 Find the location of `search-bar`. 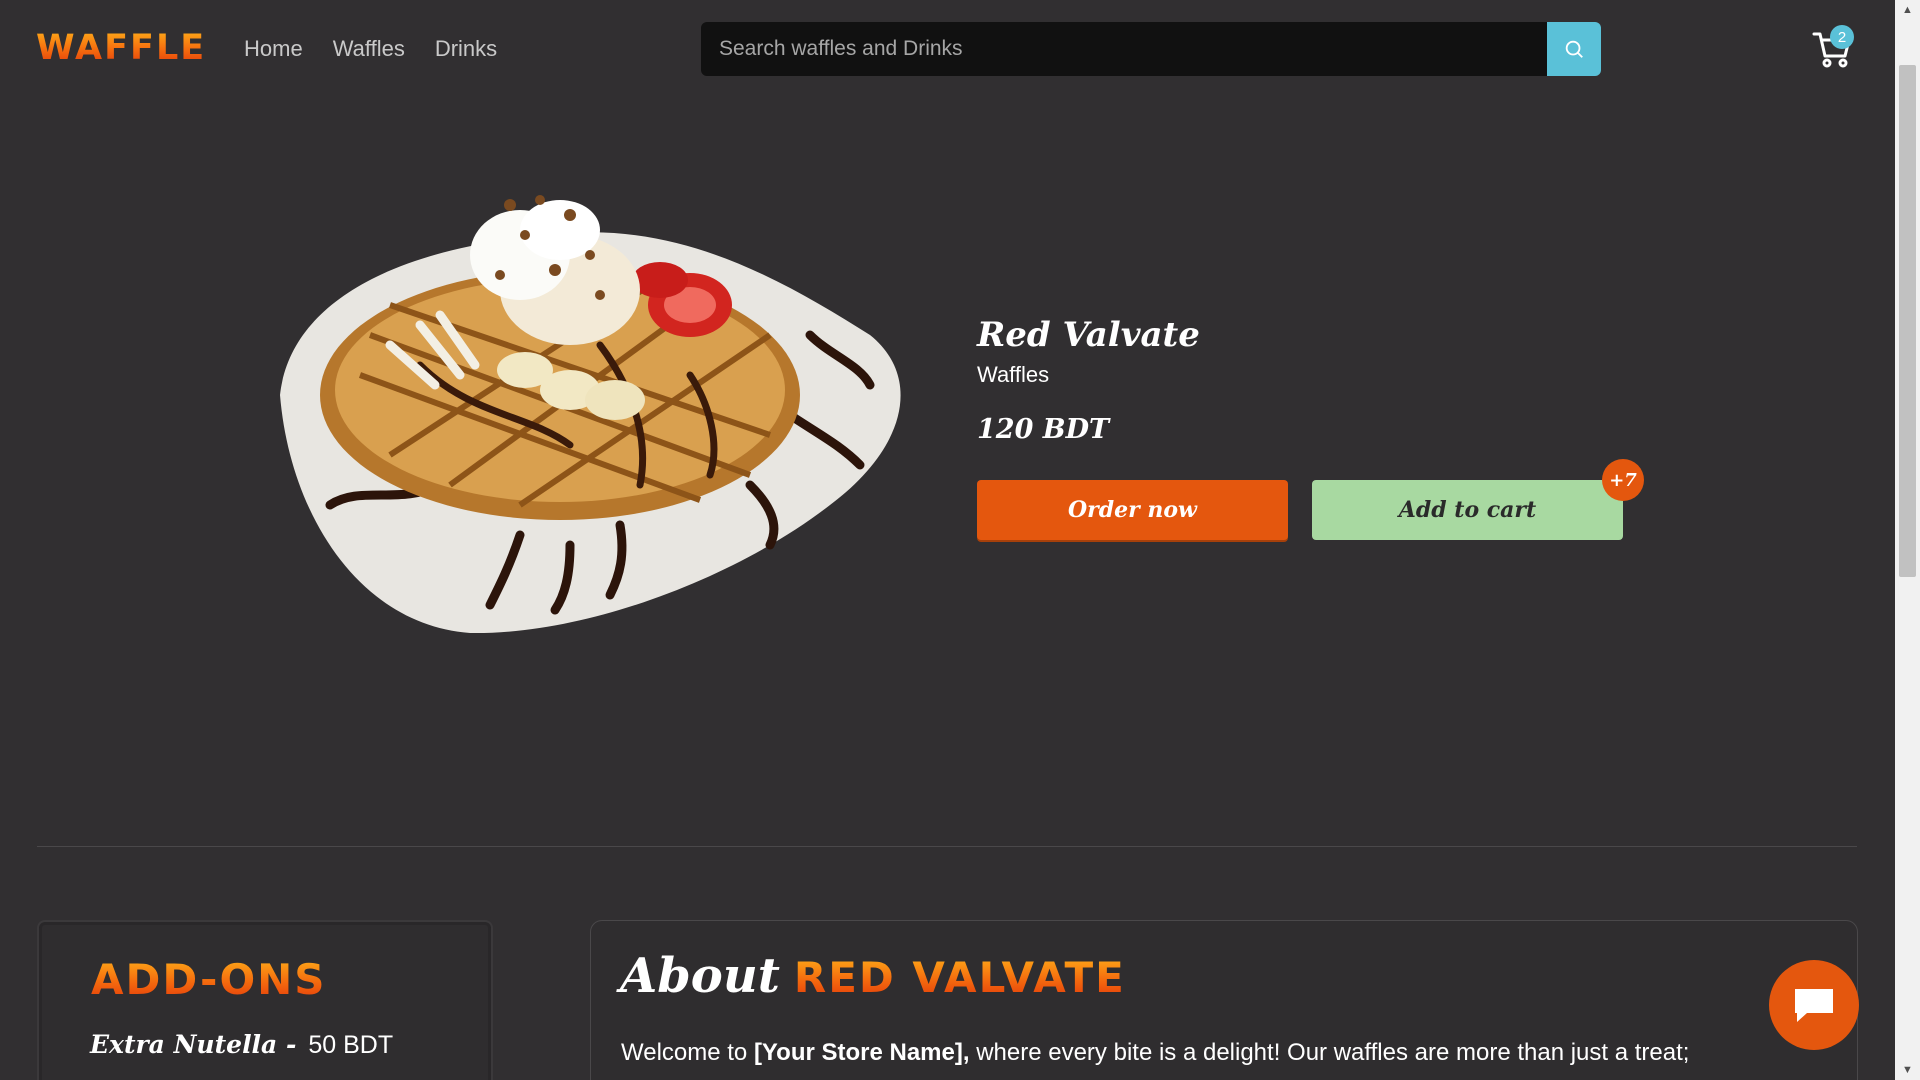

search-bar is located at coordinates (1151, 49).